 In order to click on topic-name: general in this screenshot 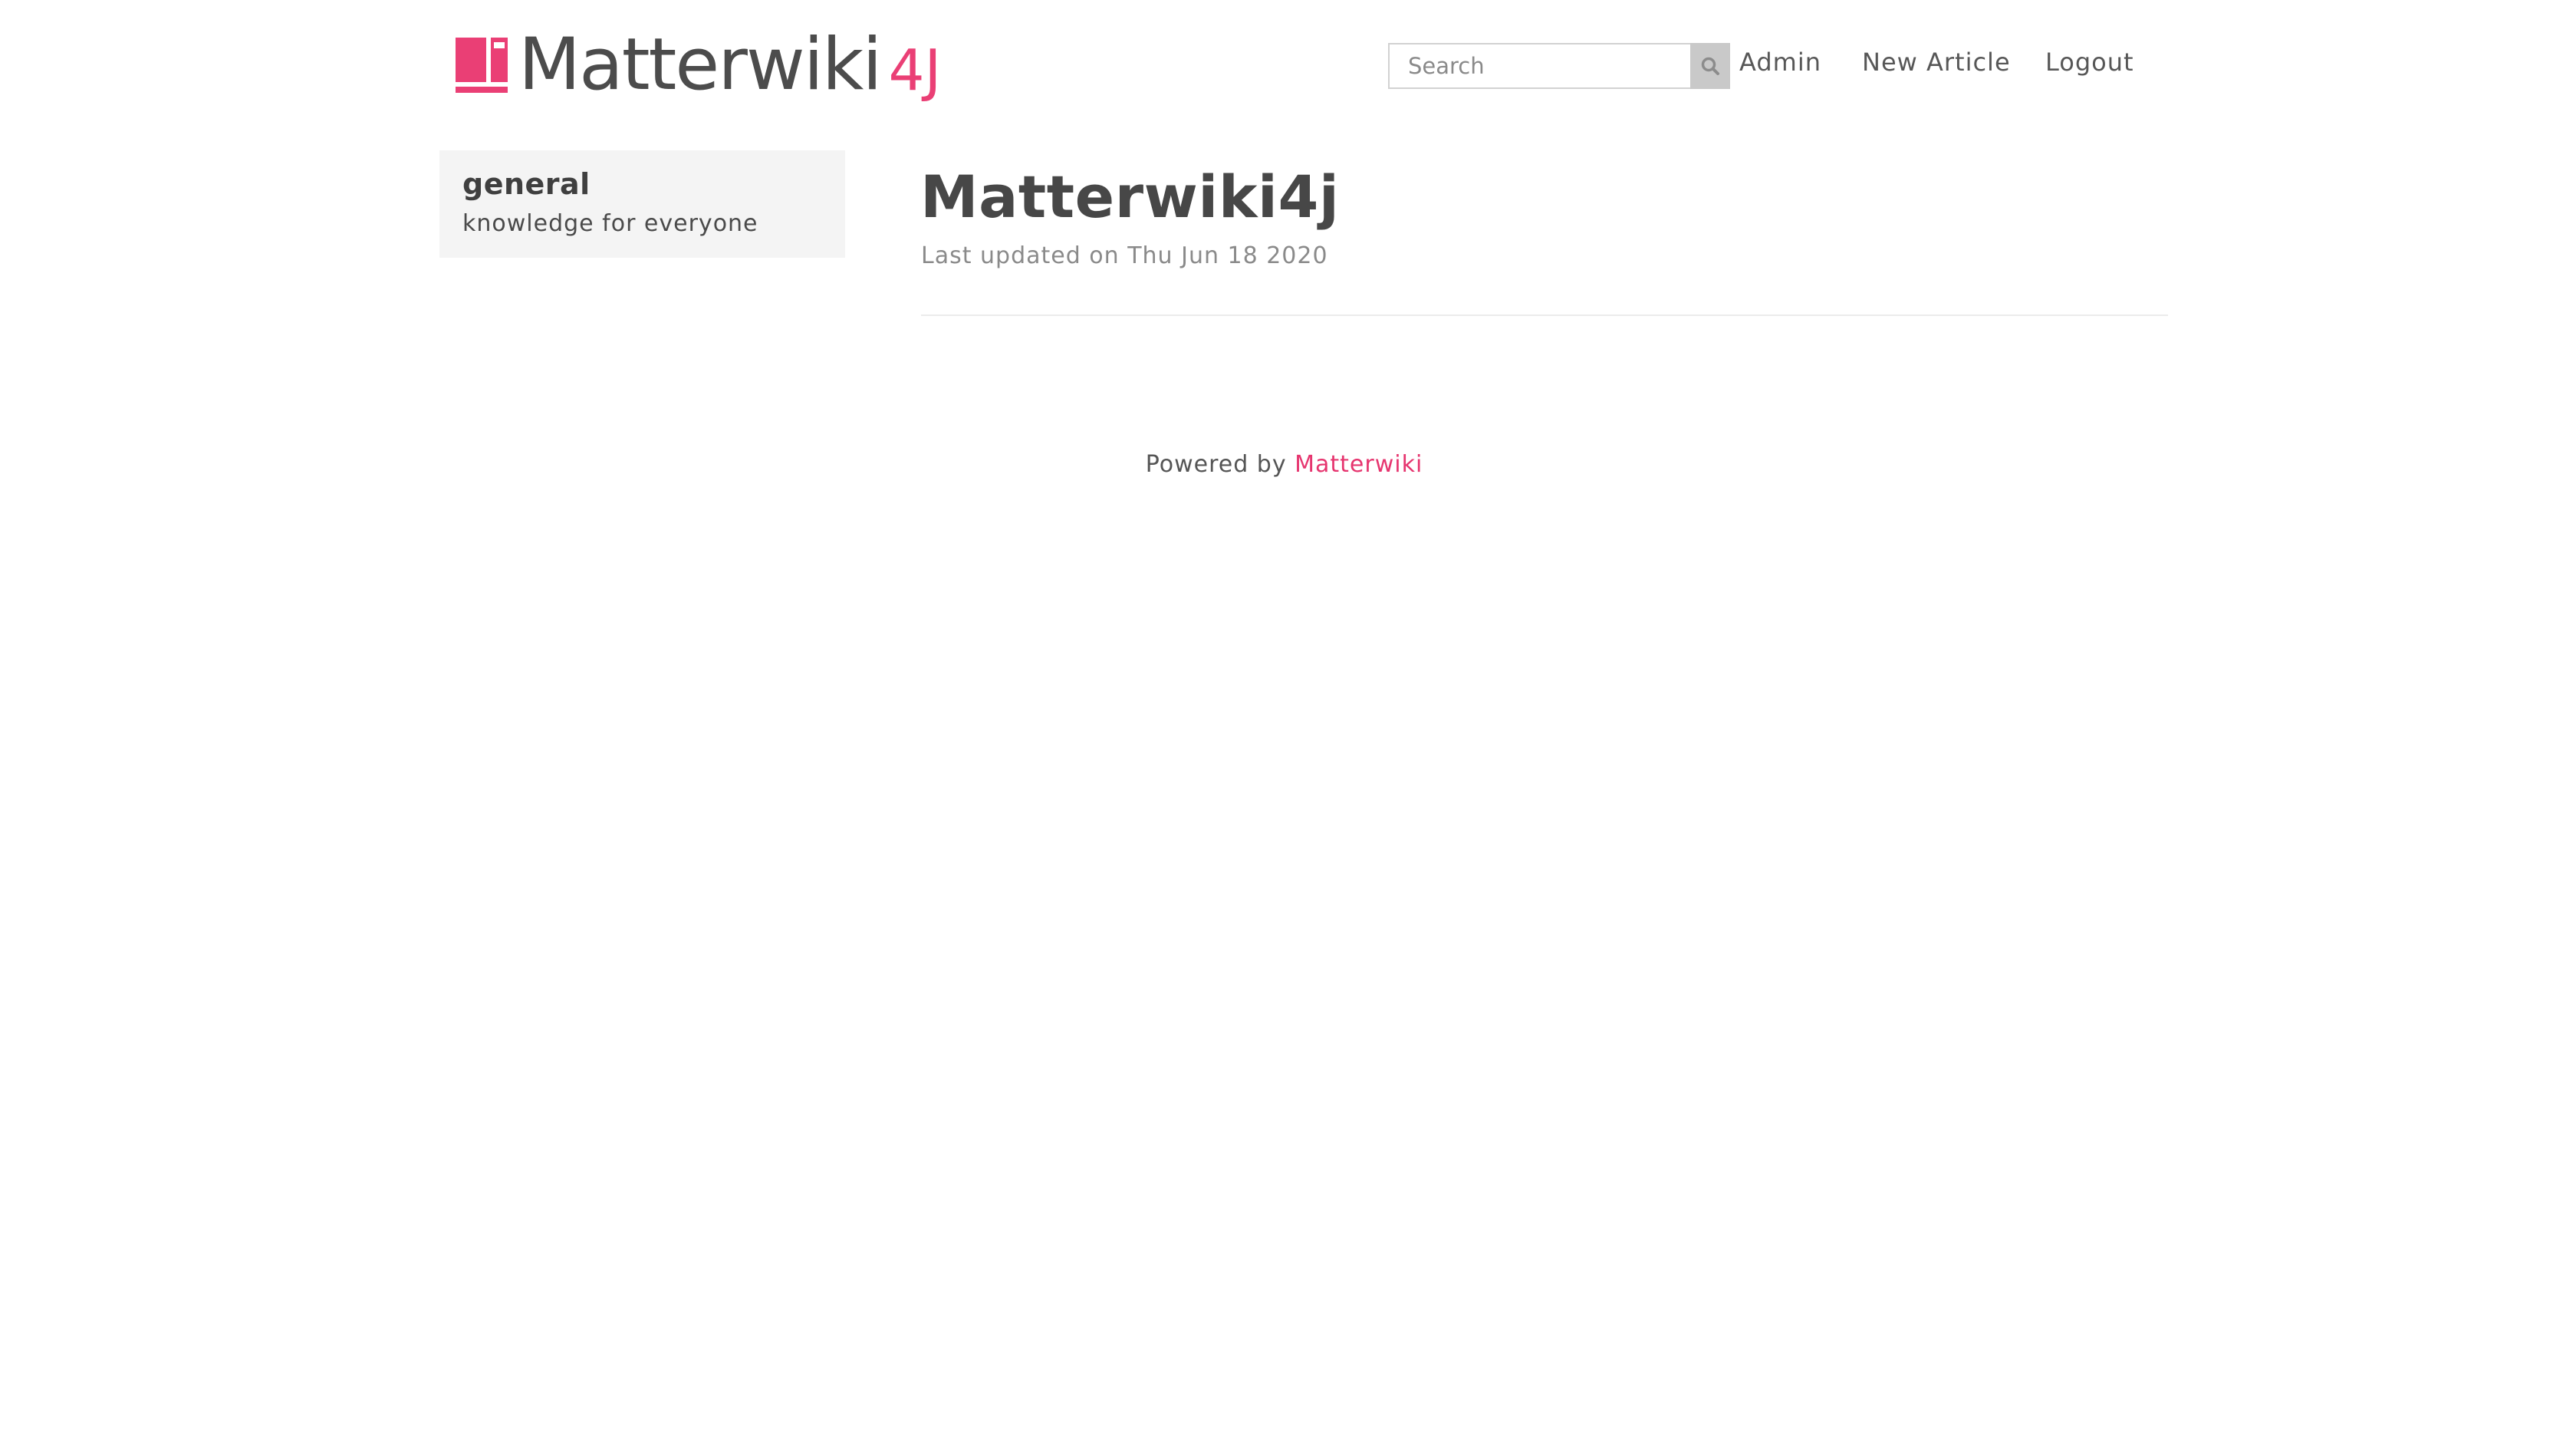, I will do `click(526, 184)`.